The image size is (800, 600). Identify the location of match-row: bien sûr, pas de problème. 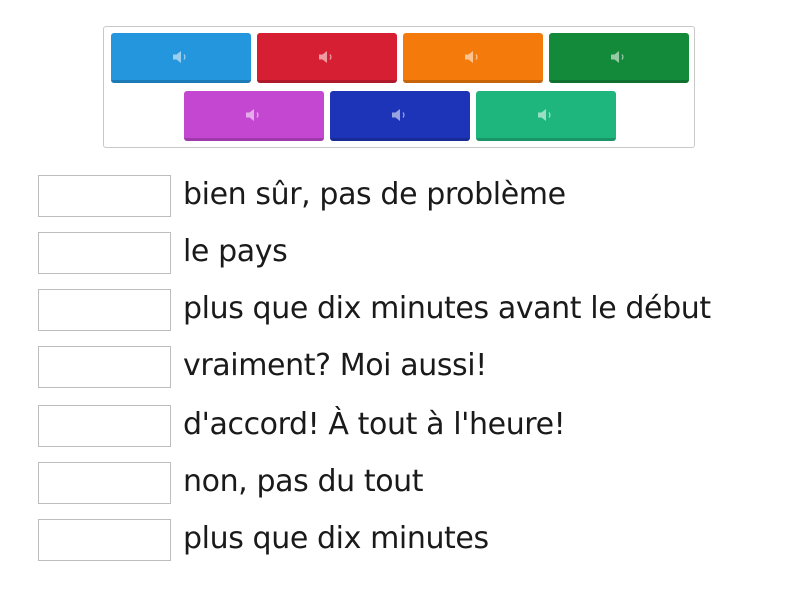
(400, 198).